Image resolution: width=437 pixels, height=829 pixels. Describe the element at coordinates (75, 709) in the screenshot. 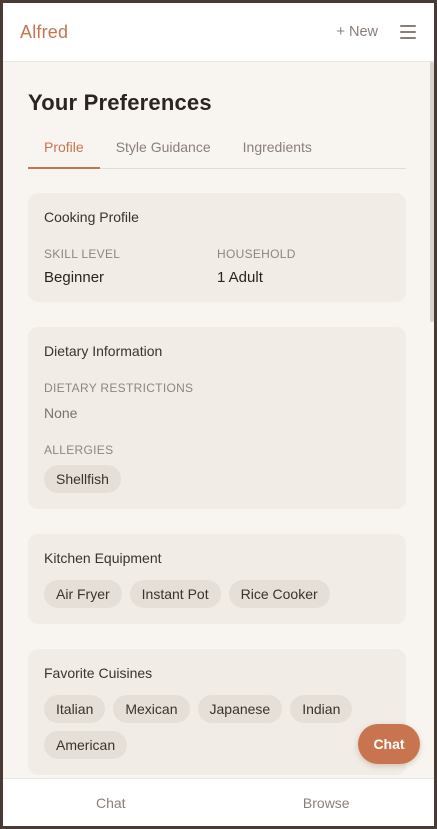

I see `cuisine-chip: Italian` at that location.